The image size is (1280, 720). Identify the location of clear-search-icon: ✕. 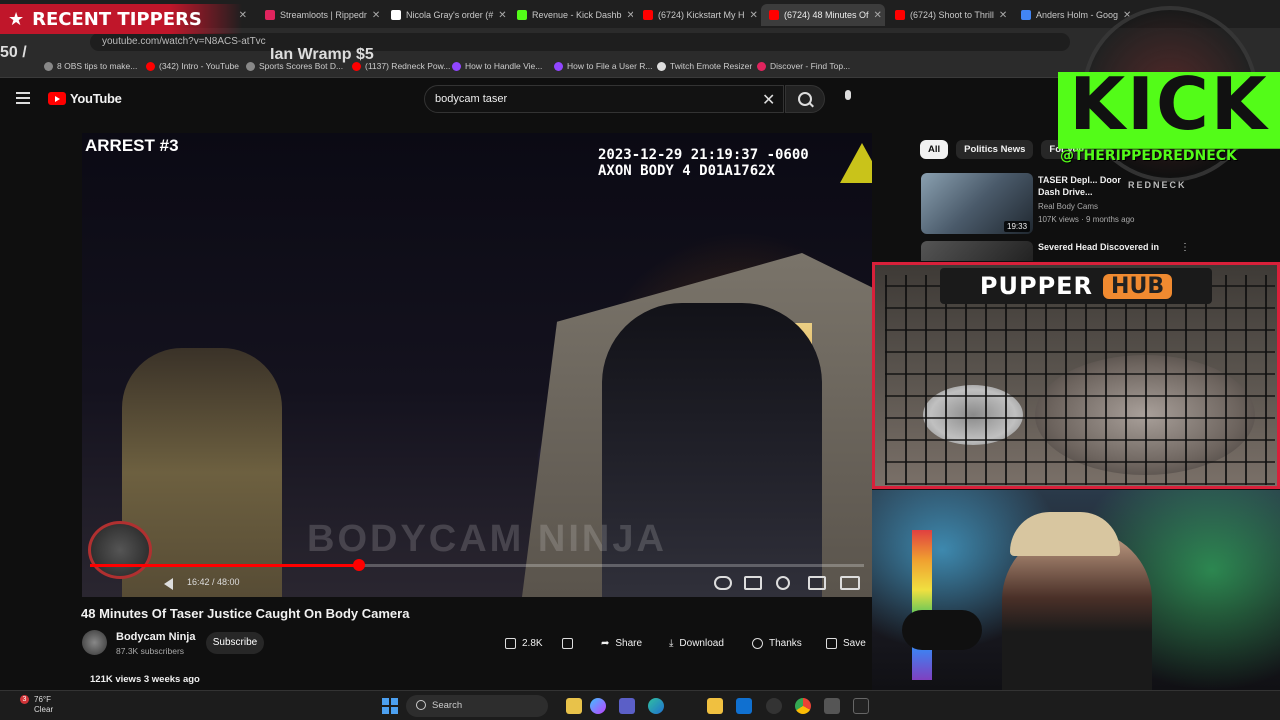
(768, 100).